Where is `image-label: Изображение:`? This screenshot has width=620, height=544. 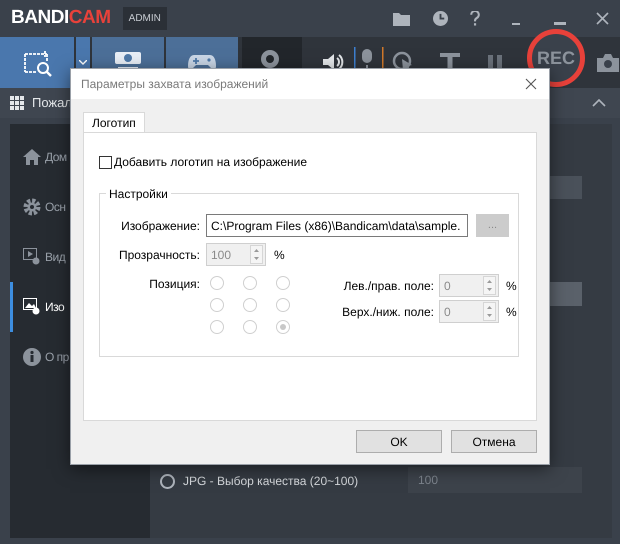 image-label: Изображение: is located at coordinates (160, 226).